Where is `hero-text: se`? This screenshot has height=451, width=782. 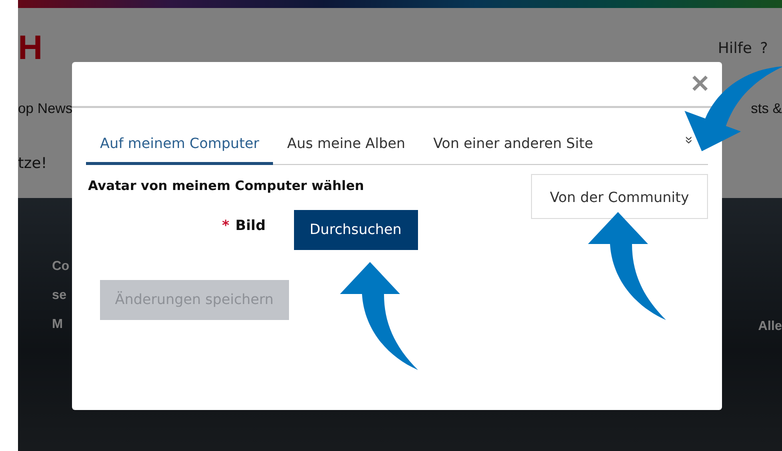 hero-text: se is located at coordinates (60, 294).